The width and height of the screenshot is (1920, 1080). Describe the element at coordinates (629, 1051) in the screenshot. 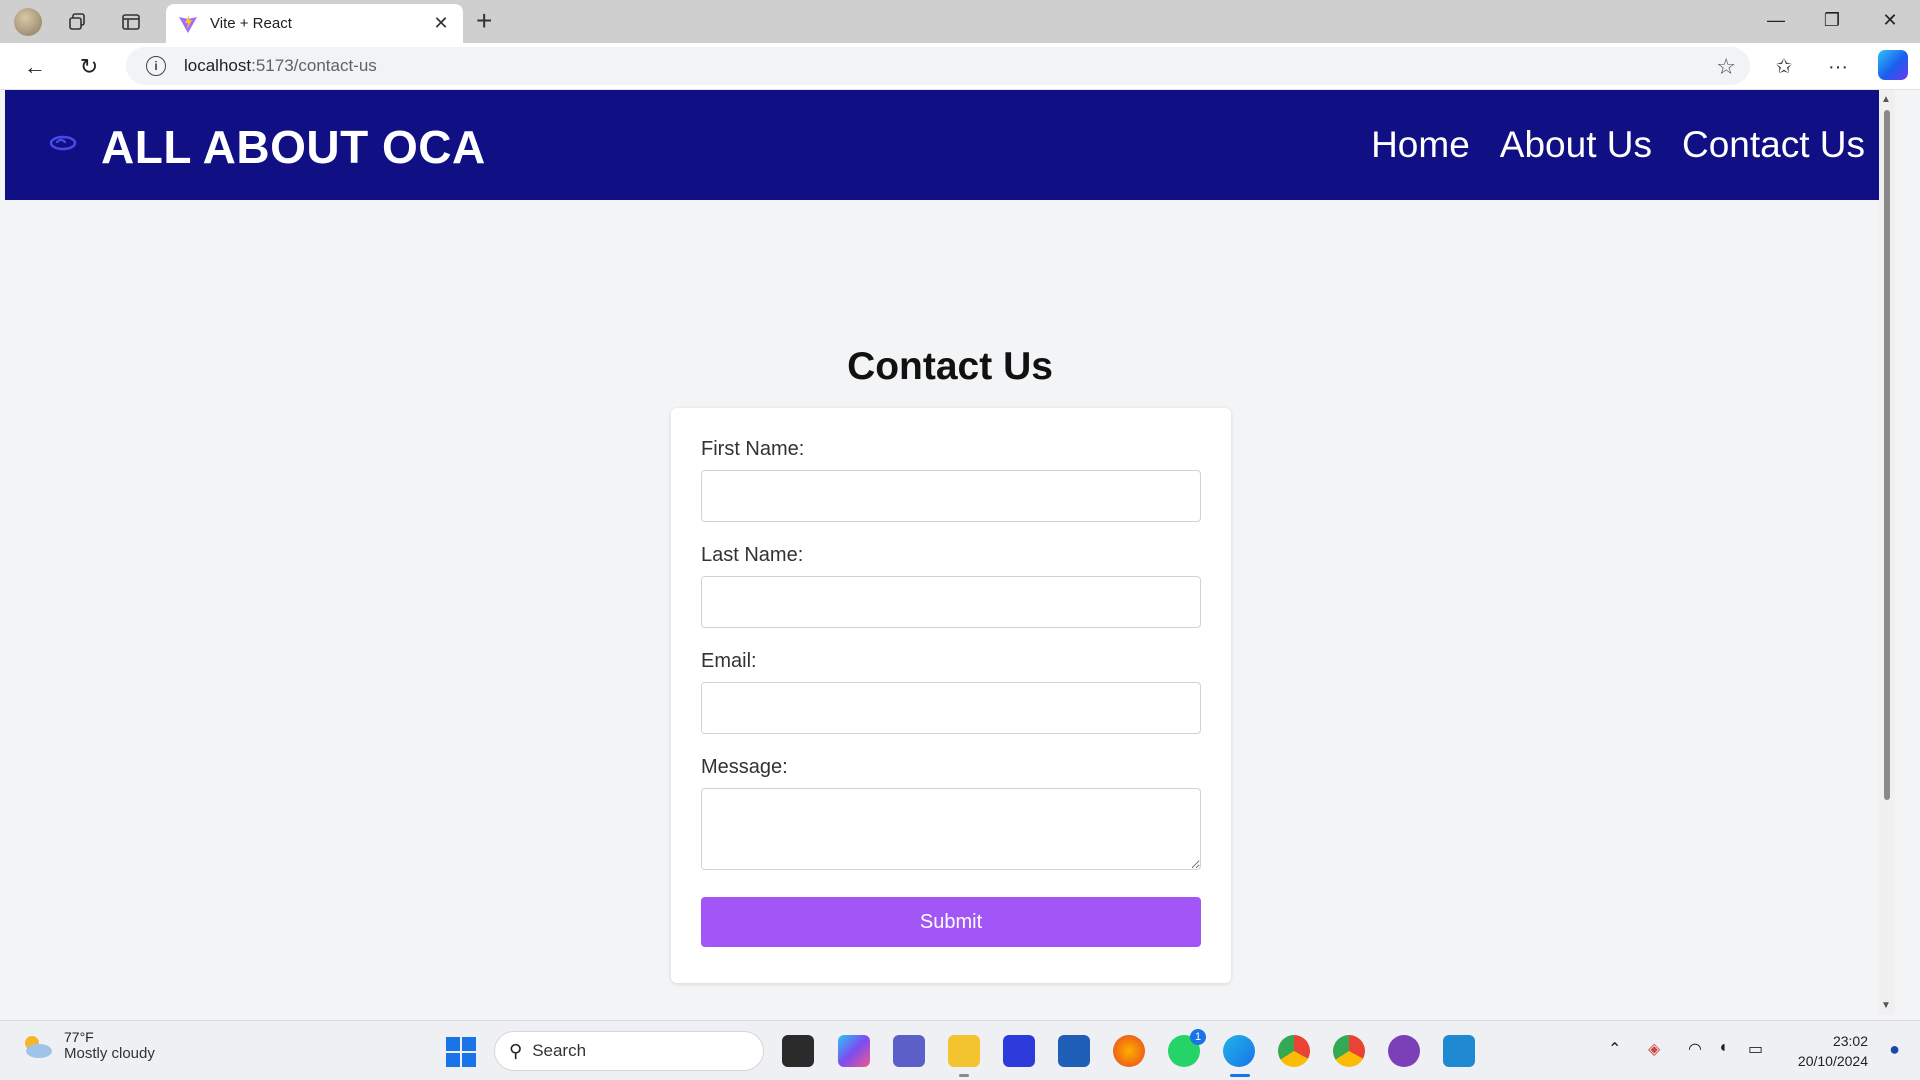

I see `taskbar-search: ⚲ Search` at that location.